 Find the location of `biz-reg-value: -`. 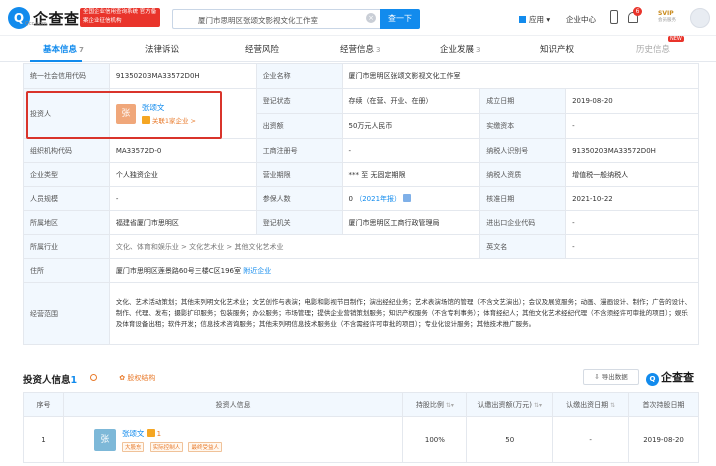

biz-reg-value: - is located at coordinates (411, 150).